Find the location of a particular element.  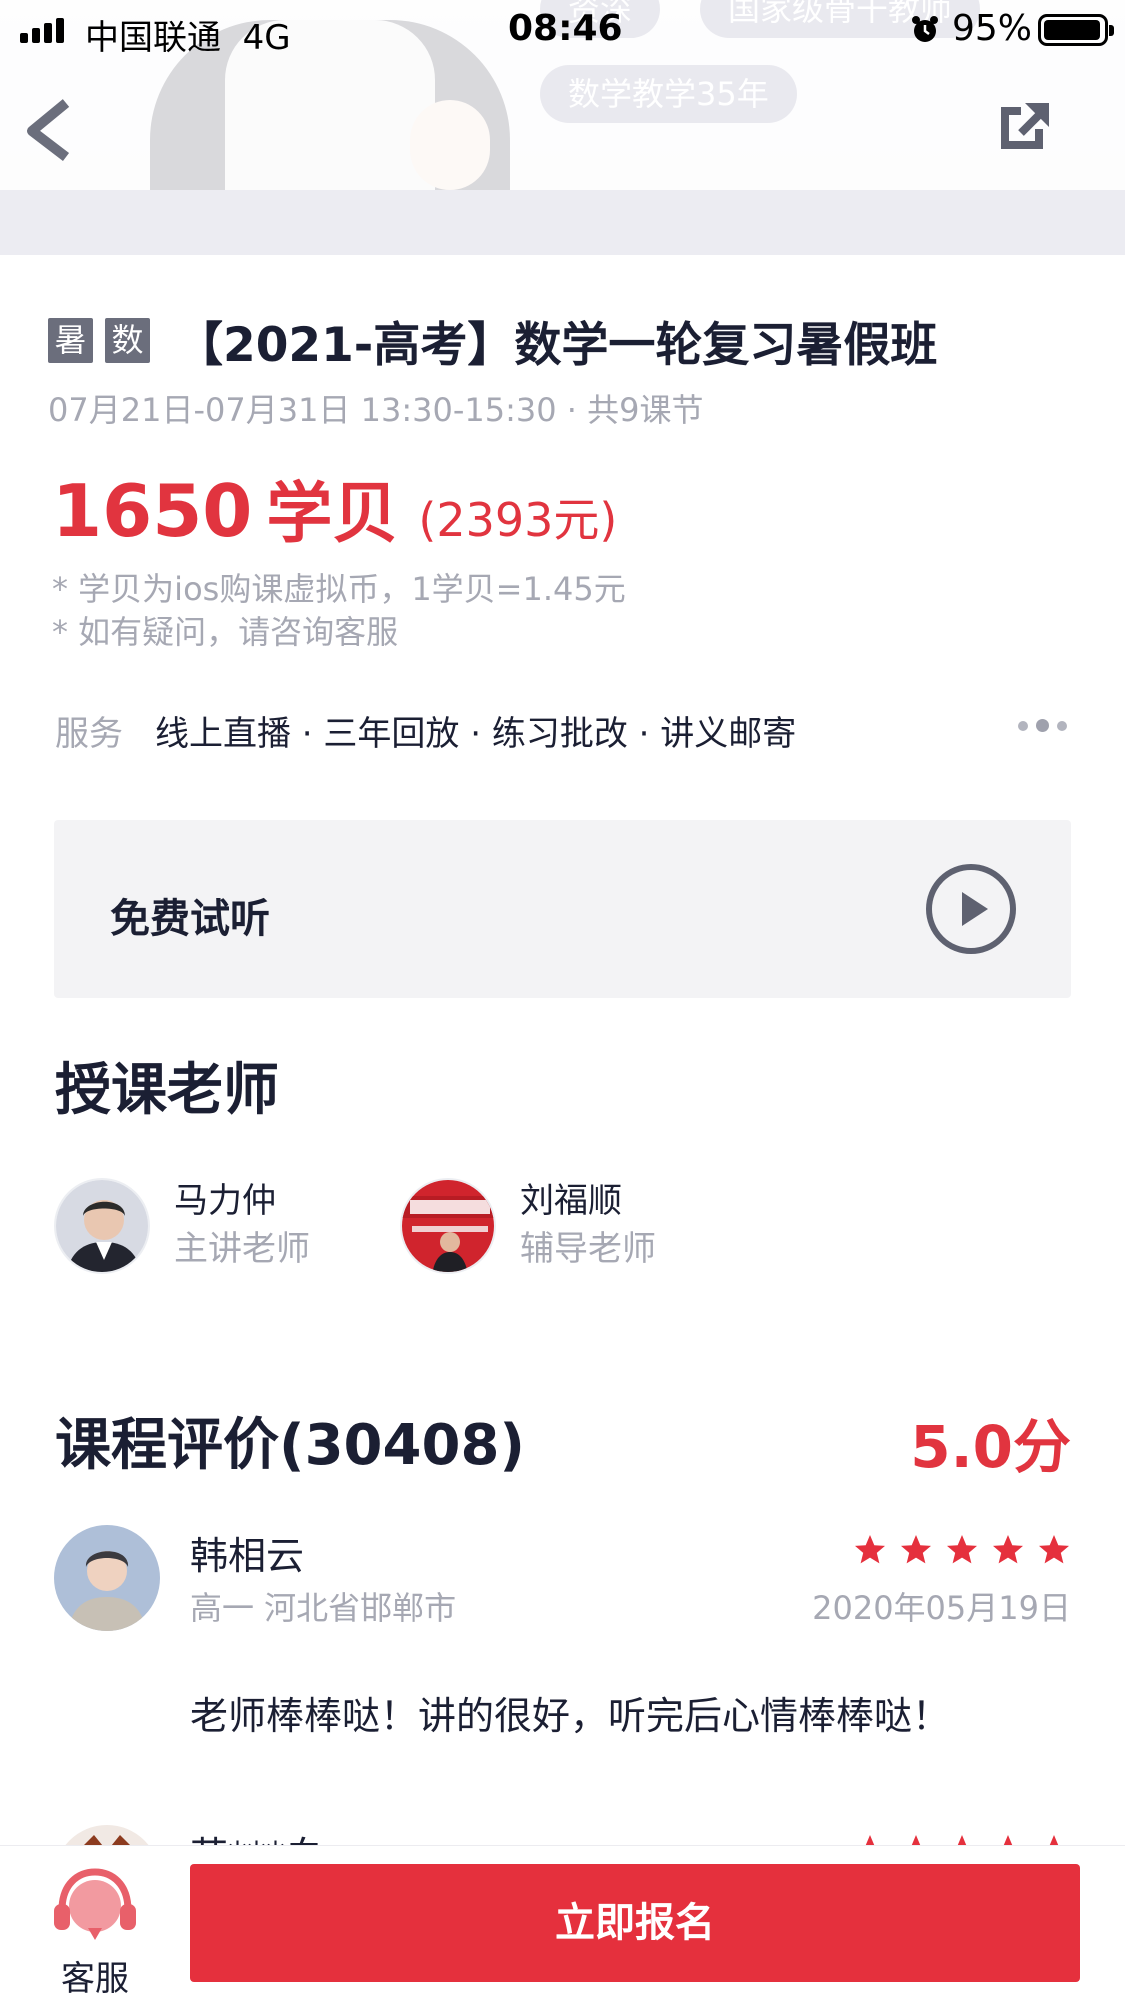

price-row: 1650 学贝 (2393元) is located at coordinates (334, 508).